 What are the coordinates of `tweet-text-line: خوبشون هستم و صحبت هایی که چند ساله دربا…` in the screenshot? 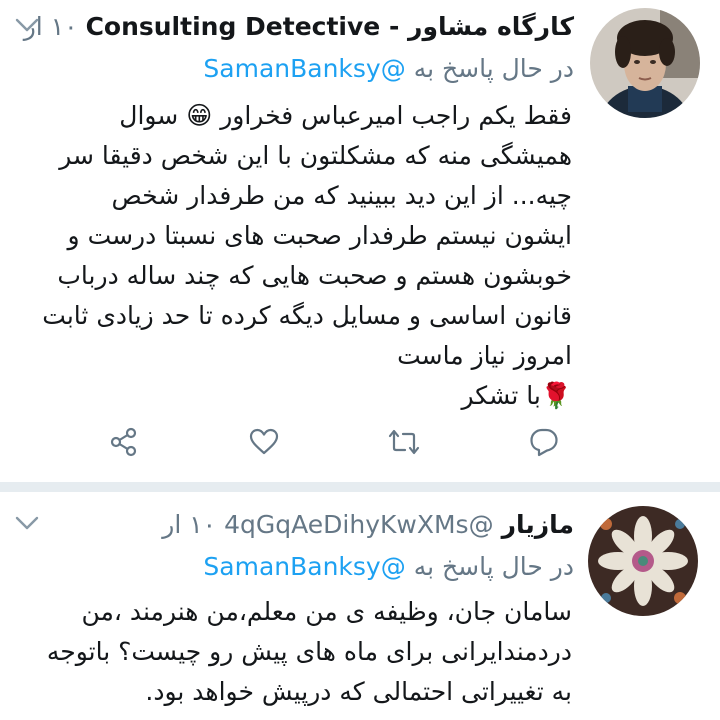 It's located at (314, 275).